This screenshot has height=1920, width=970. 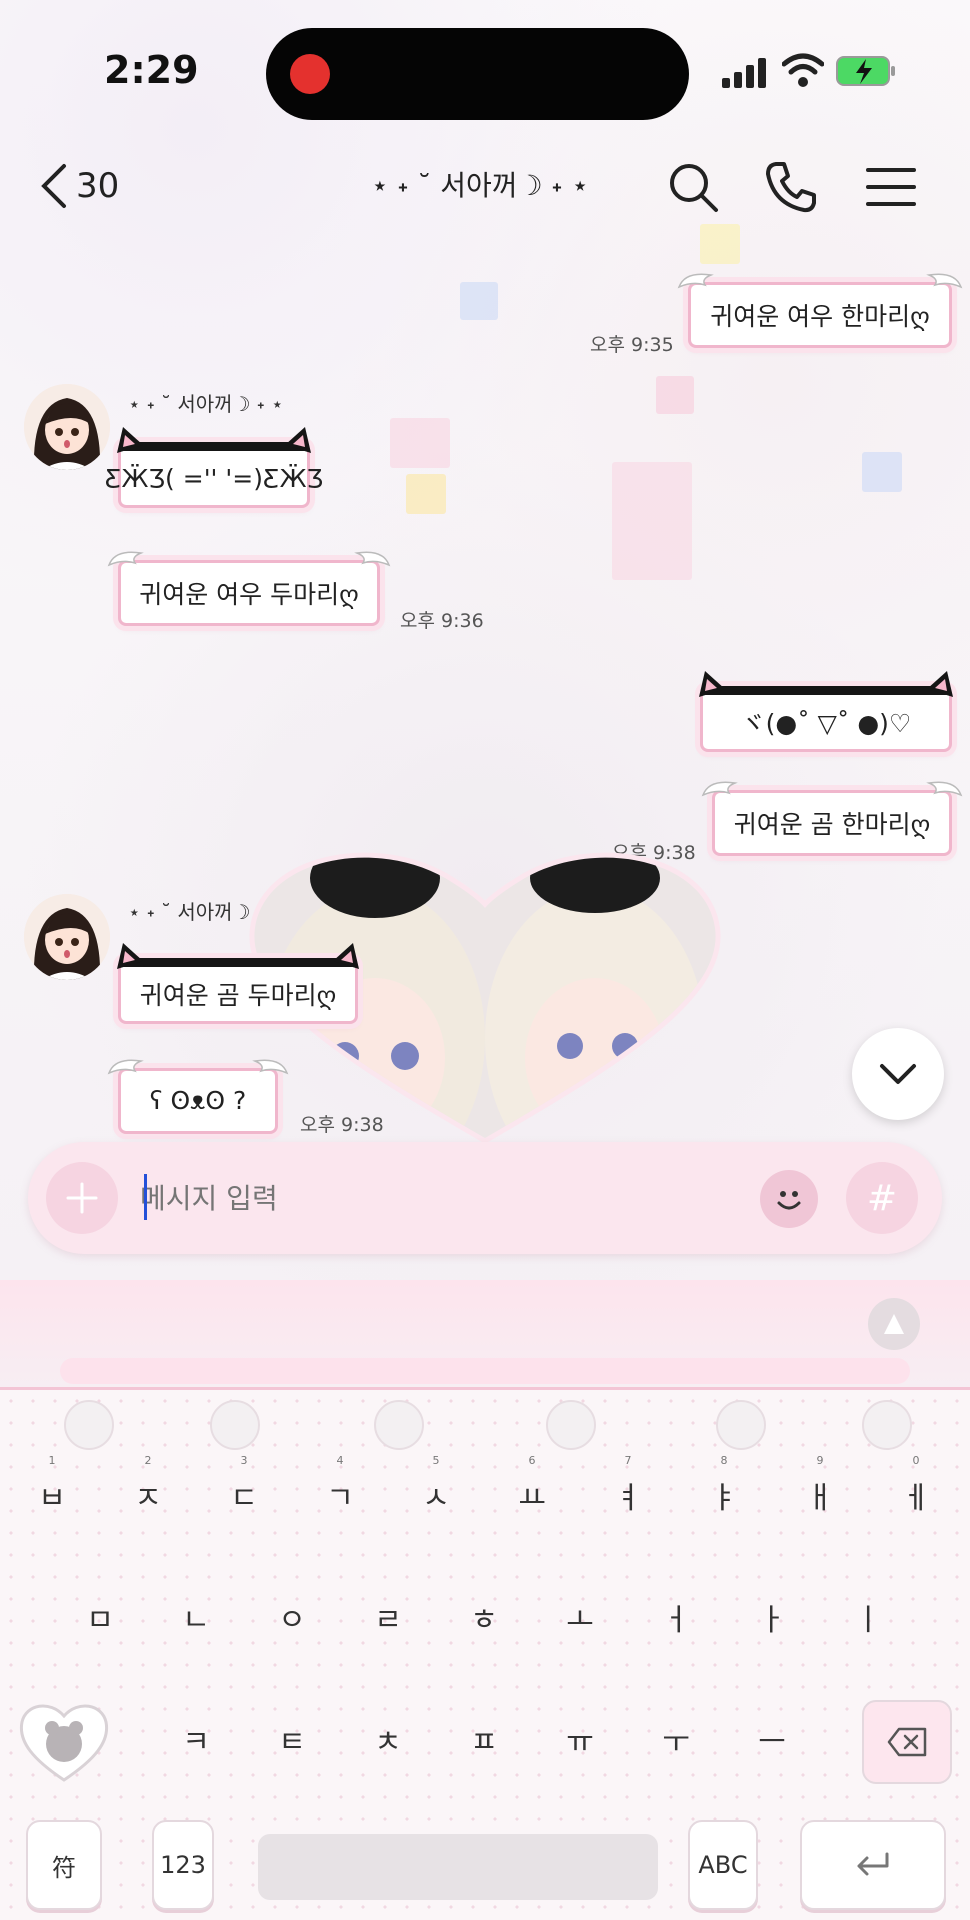 What do you see at coordinates (580, 1739) in the screenshot?
I see `key: ㅠ` at bounding box center [580, 1739].